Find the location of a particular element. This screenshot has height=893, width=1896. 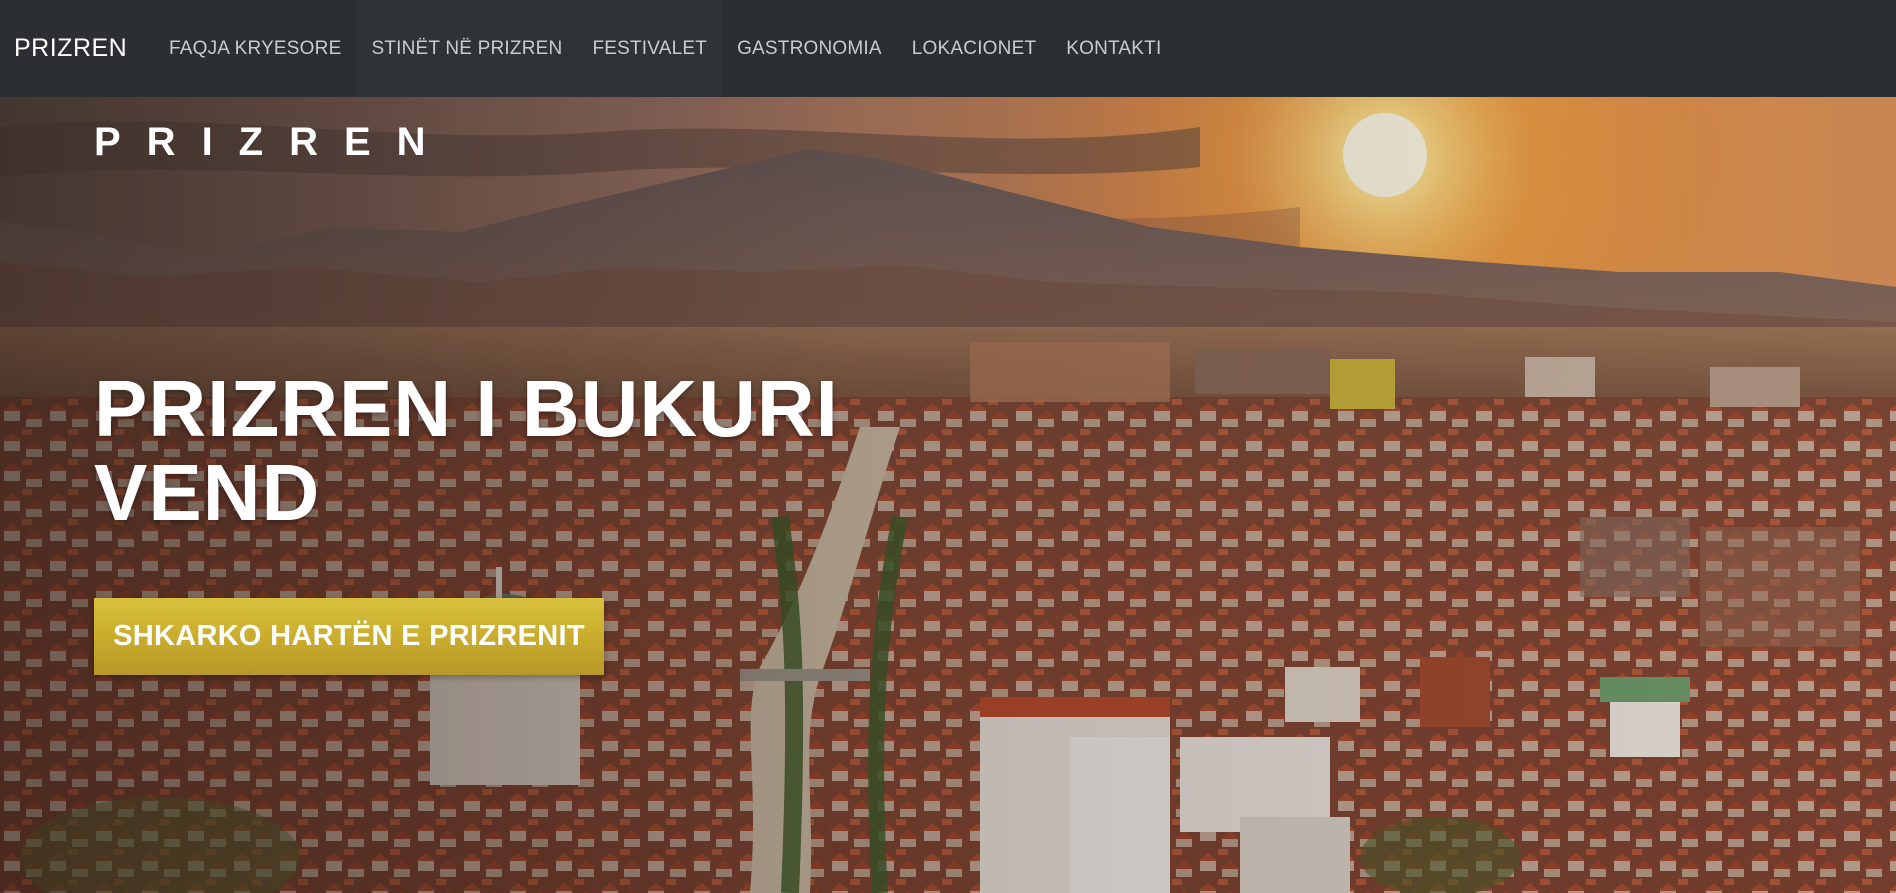

hero-logo-text: PRIZREN is located at coordinates (273, 142).